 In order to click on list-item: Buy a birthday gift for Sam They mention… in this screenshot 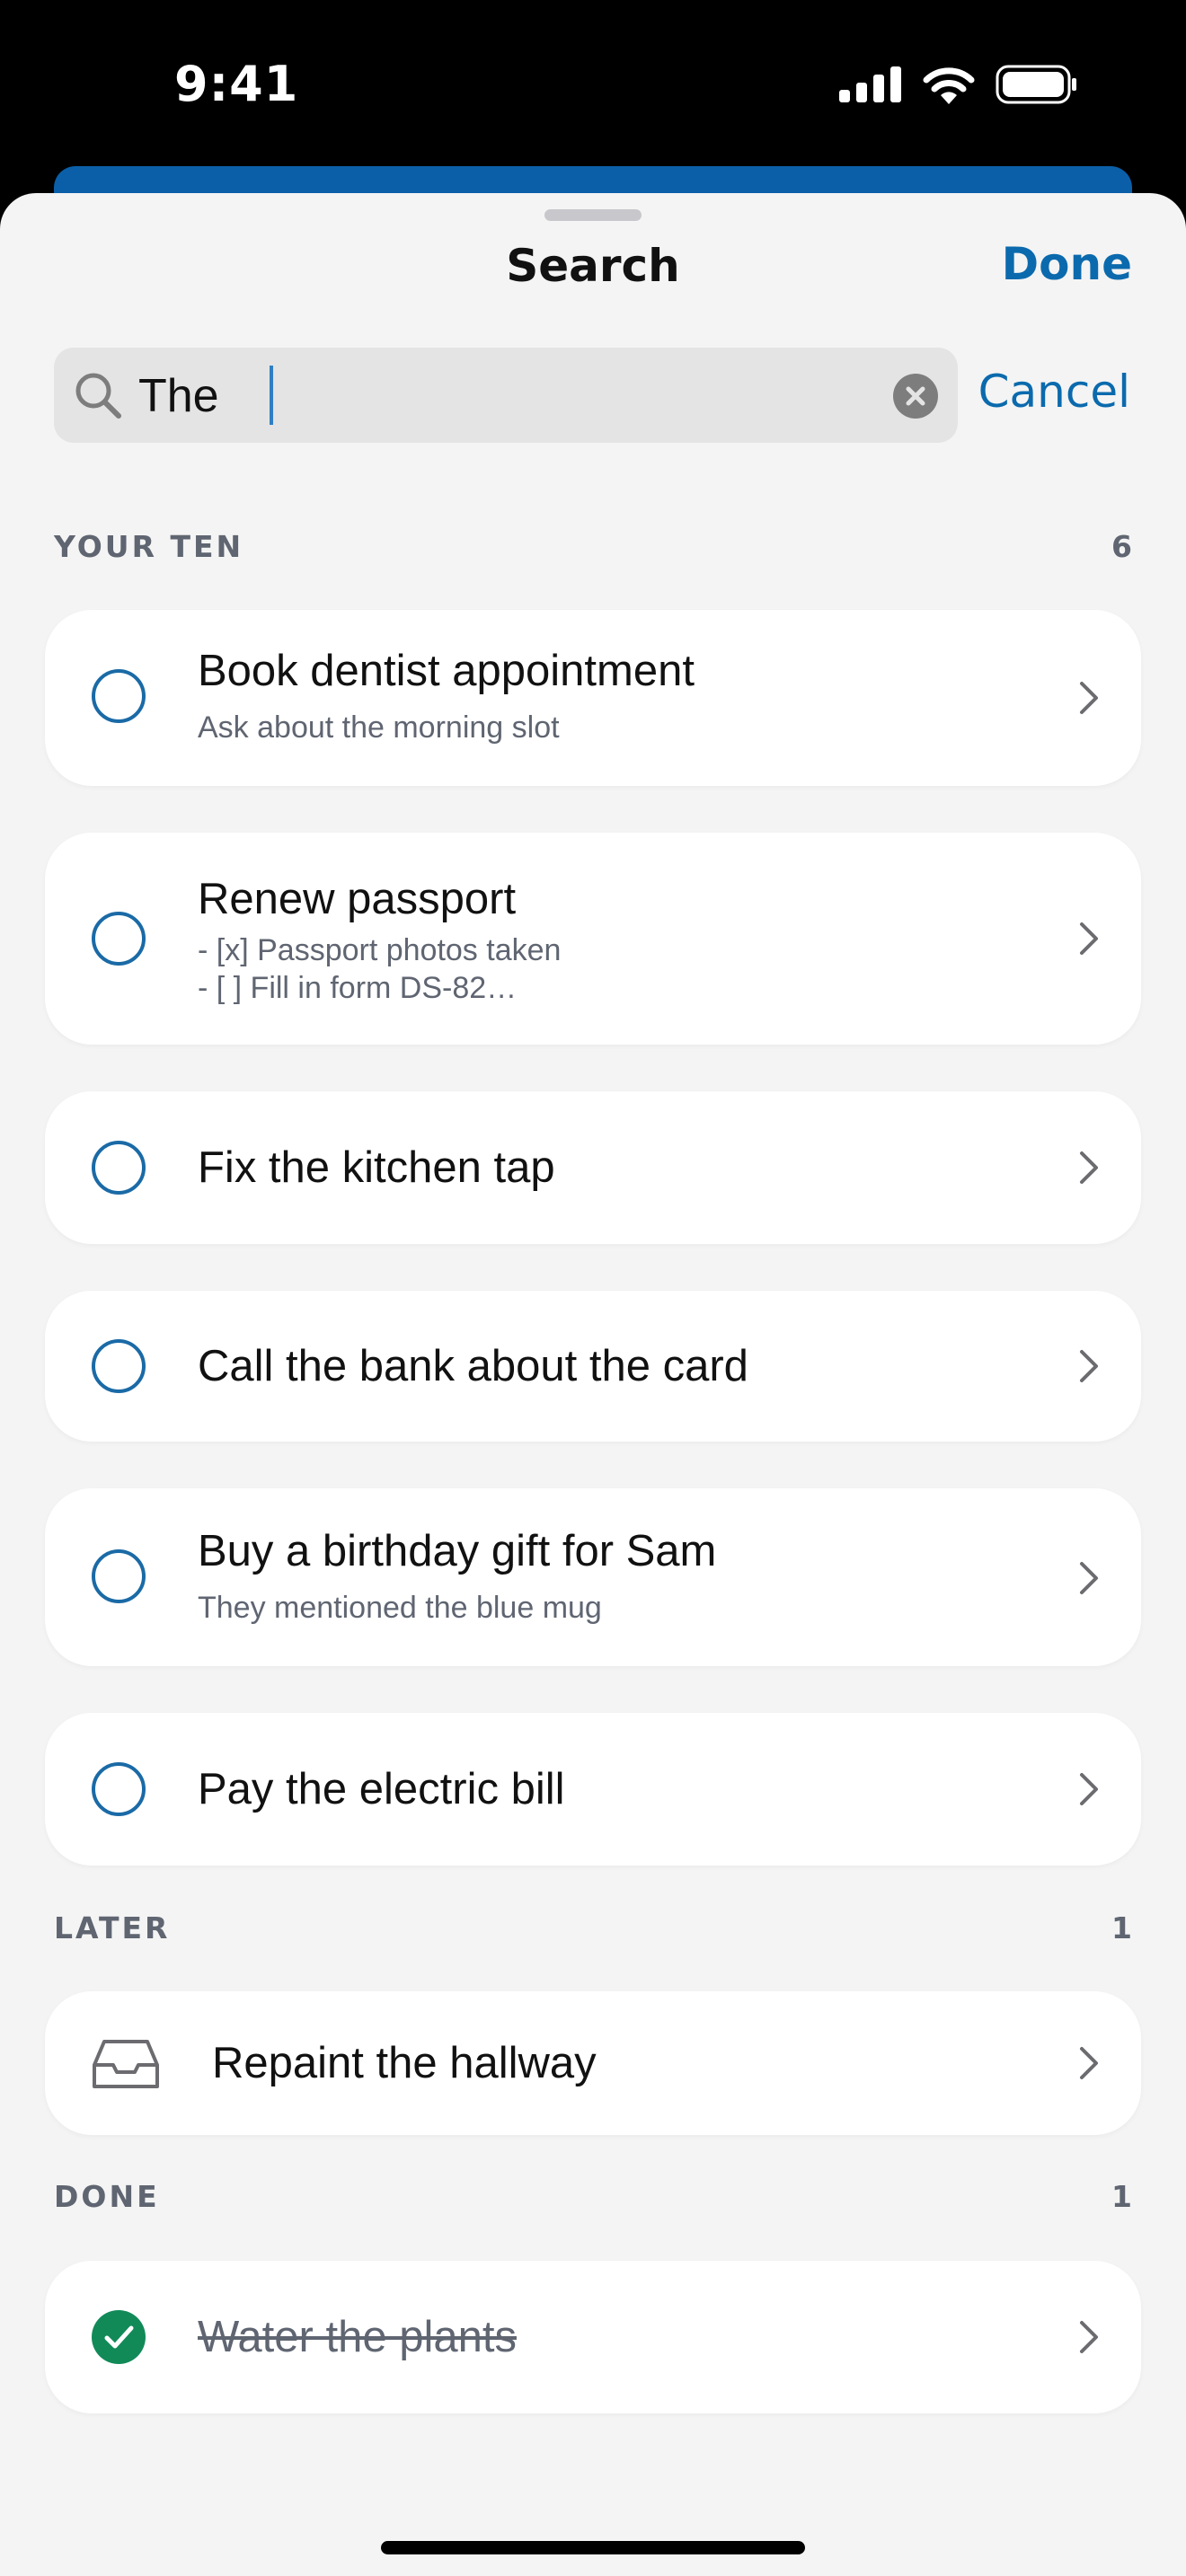, I will do `click(593, 1577)`.